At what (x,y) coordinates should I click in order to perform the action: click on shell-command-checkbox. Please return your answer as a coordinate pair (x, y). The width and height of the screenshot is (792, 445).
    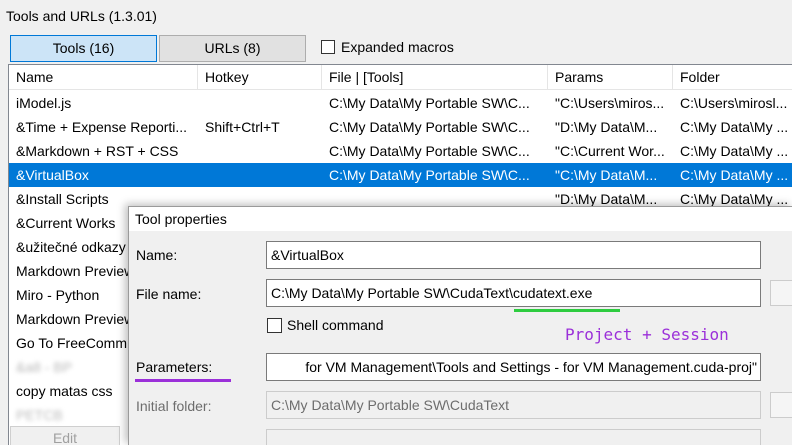
    Looking at the image, I should click on (274, 325).